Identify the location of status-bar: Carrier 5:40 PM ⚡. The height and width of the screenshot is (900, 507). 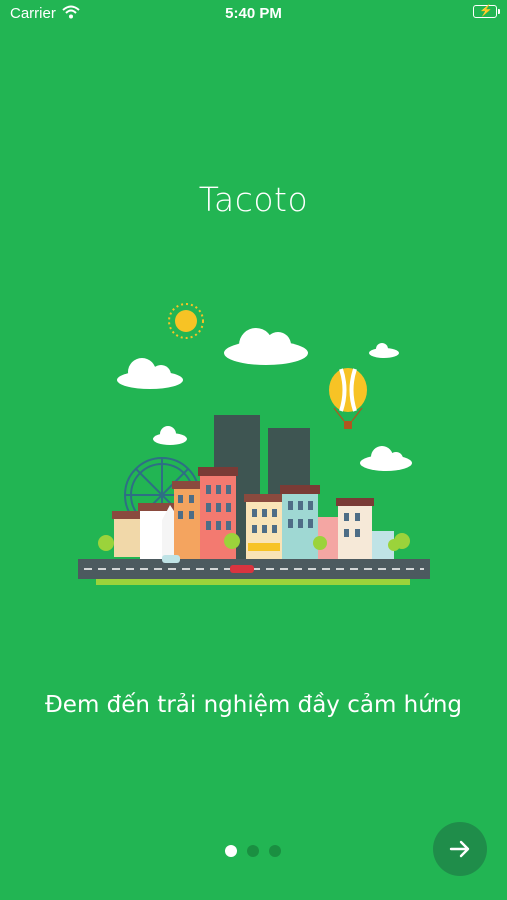
(253, 14).